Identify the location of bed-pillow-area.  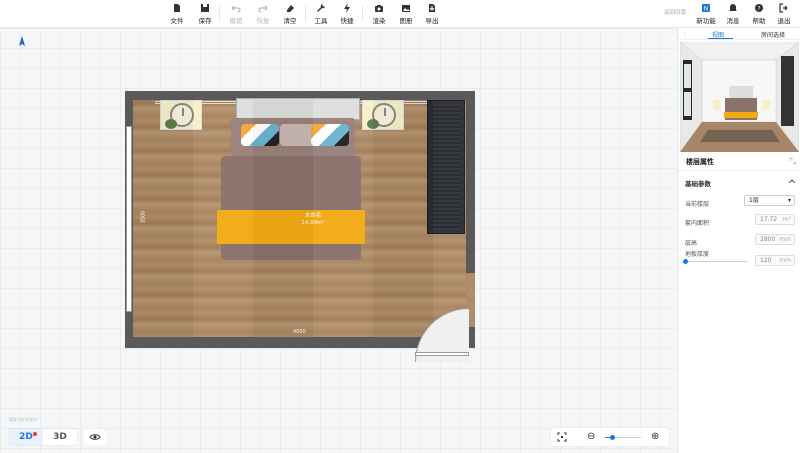
(293, 138).